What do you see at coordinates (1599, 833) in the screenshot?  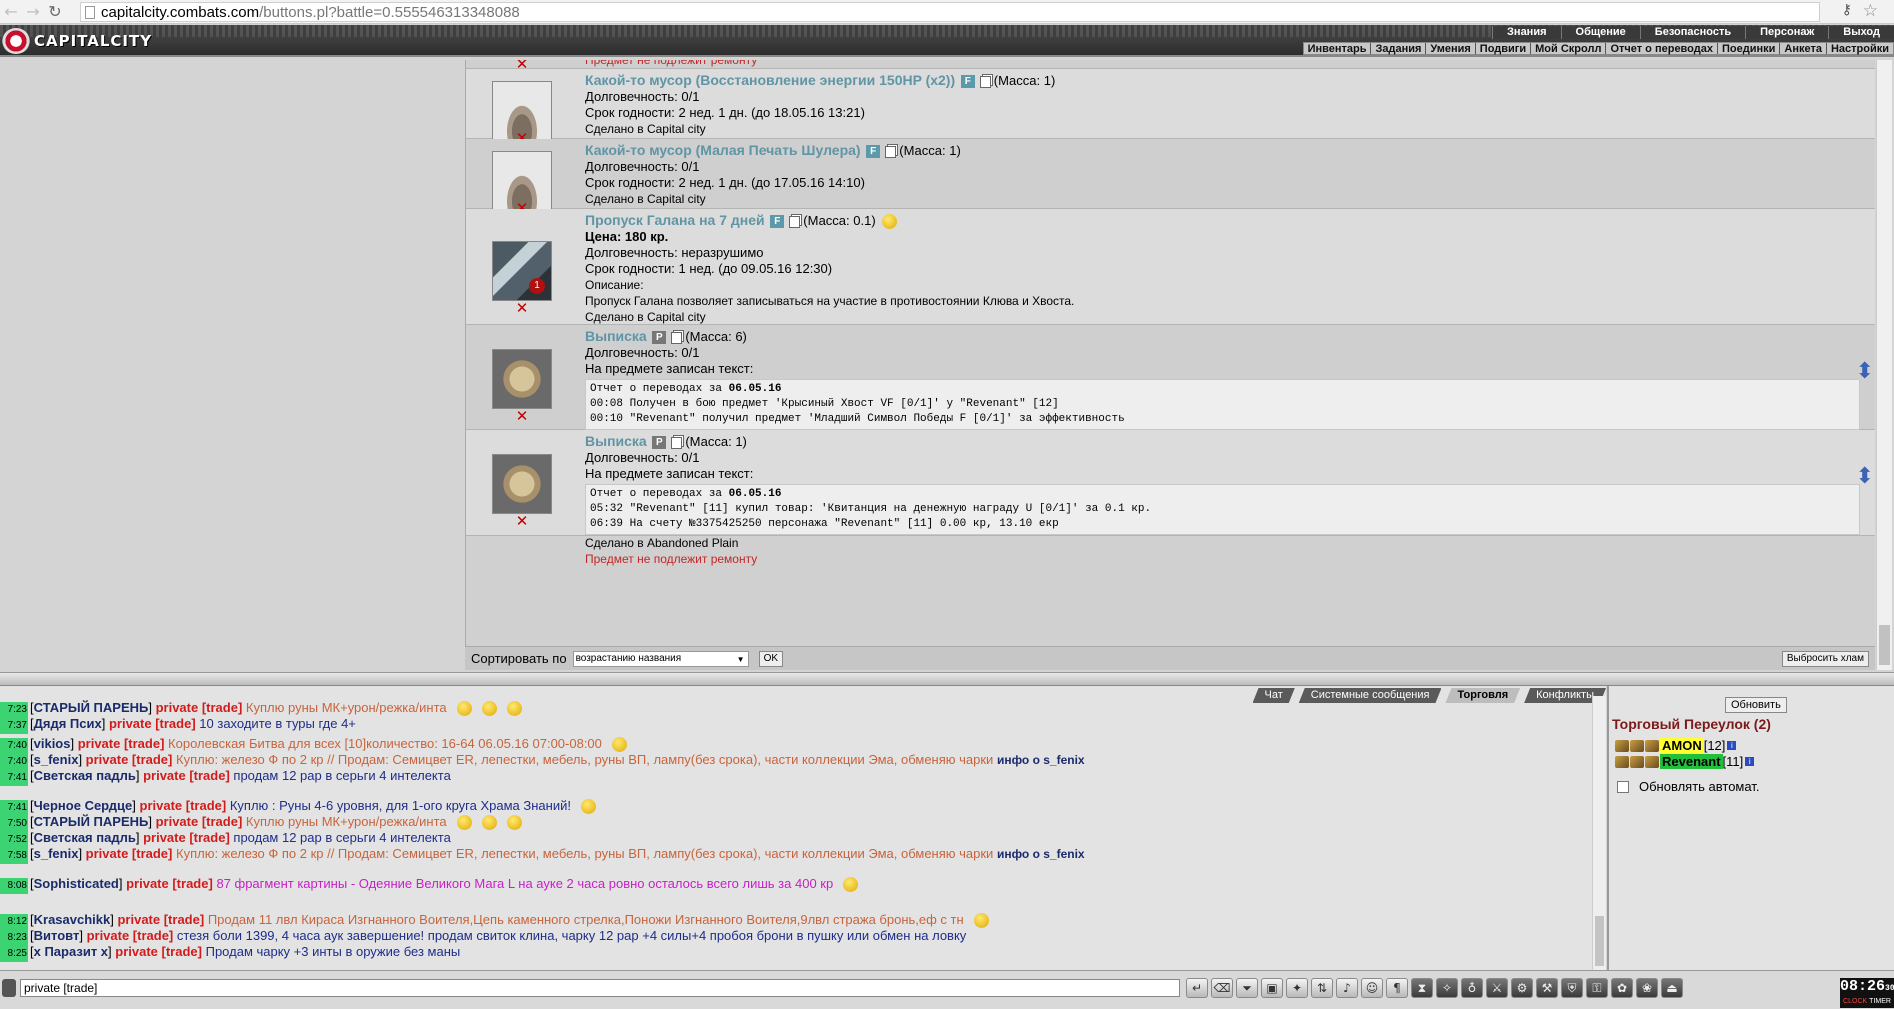 I see `chat-scrollbar` at bounding box center [1599, 833].